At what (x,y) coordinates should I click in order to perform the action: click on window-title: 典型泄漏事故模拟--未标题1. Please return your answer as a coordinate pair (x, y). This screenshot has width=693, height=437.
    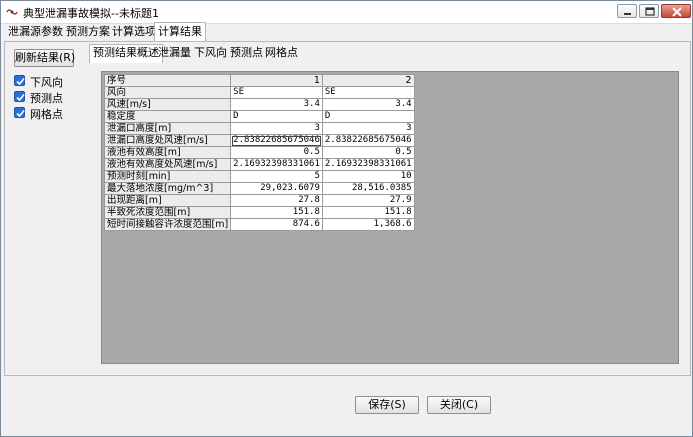
    Looking at the image, I should click on (91, 13).